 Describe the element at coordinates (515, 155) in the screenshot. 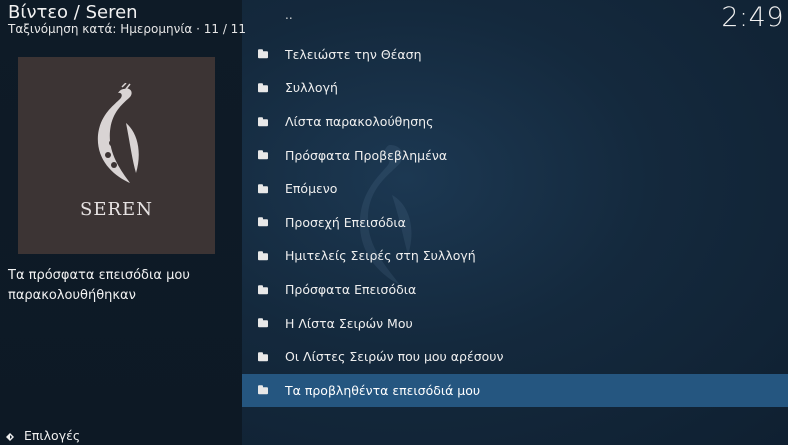

I see `list-item: Πρόσφατα Προβεβλημένα` at that location.